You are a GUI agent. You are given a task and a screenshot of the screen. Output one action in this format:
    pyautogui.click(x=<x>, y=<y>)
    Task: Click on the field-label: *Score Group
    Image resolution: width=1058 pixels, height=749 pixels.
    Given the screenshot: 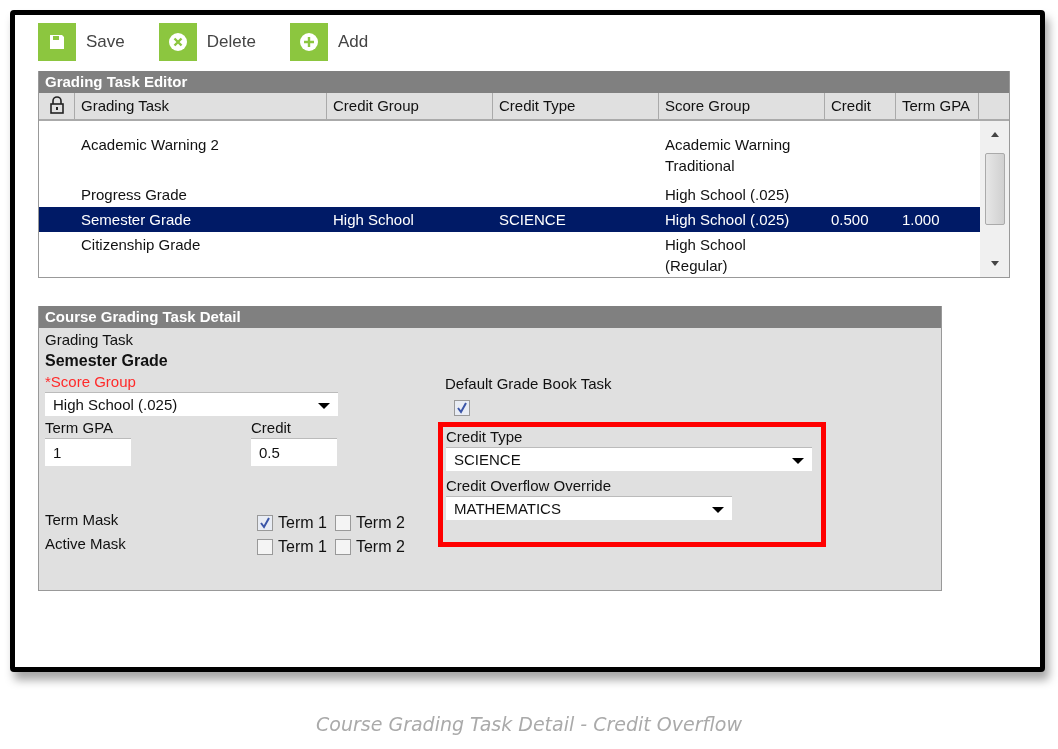 What is the action you would take?
    pyautogui.click(x=90, y=382)
    